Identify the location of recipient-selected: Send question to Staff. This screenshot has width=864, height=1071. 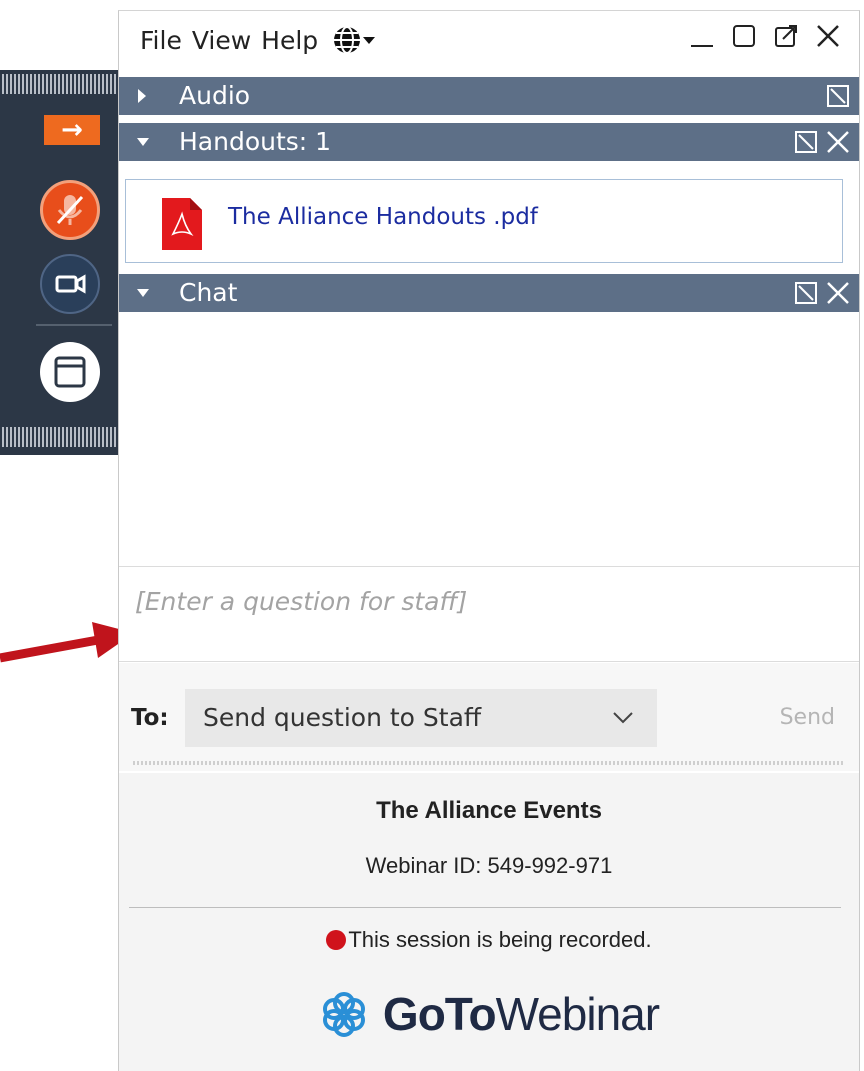
(342, 717).